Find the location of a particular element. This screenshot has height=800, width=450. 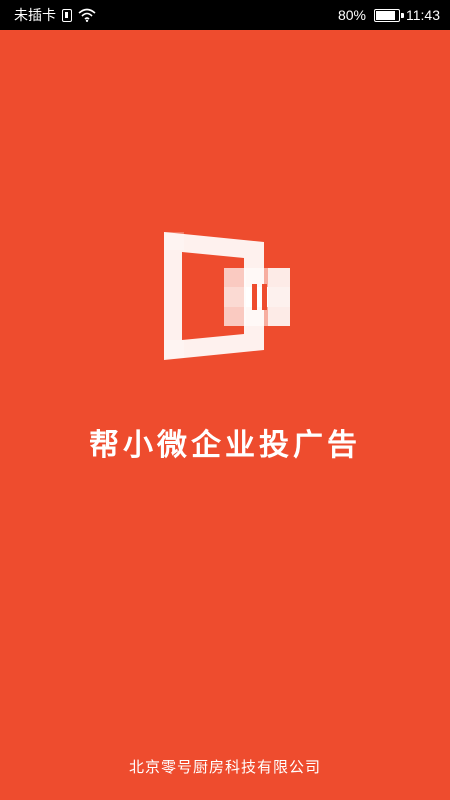

carrier-text: 未插卡 is located at coordinates (35, 15).